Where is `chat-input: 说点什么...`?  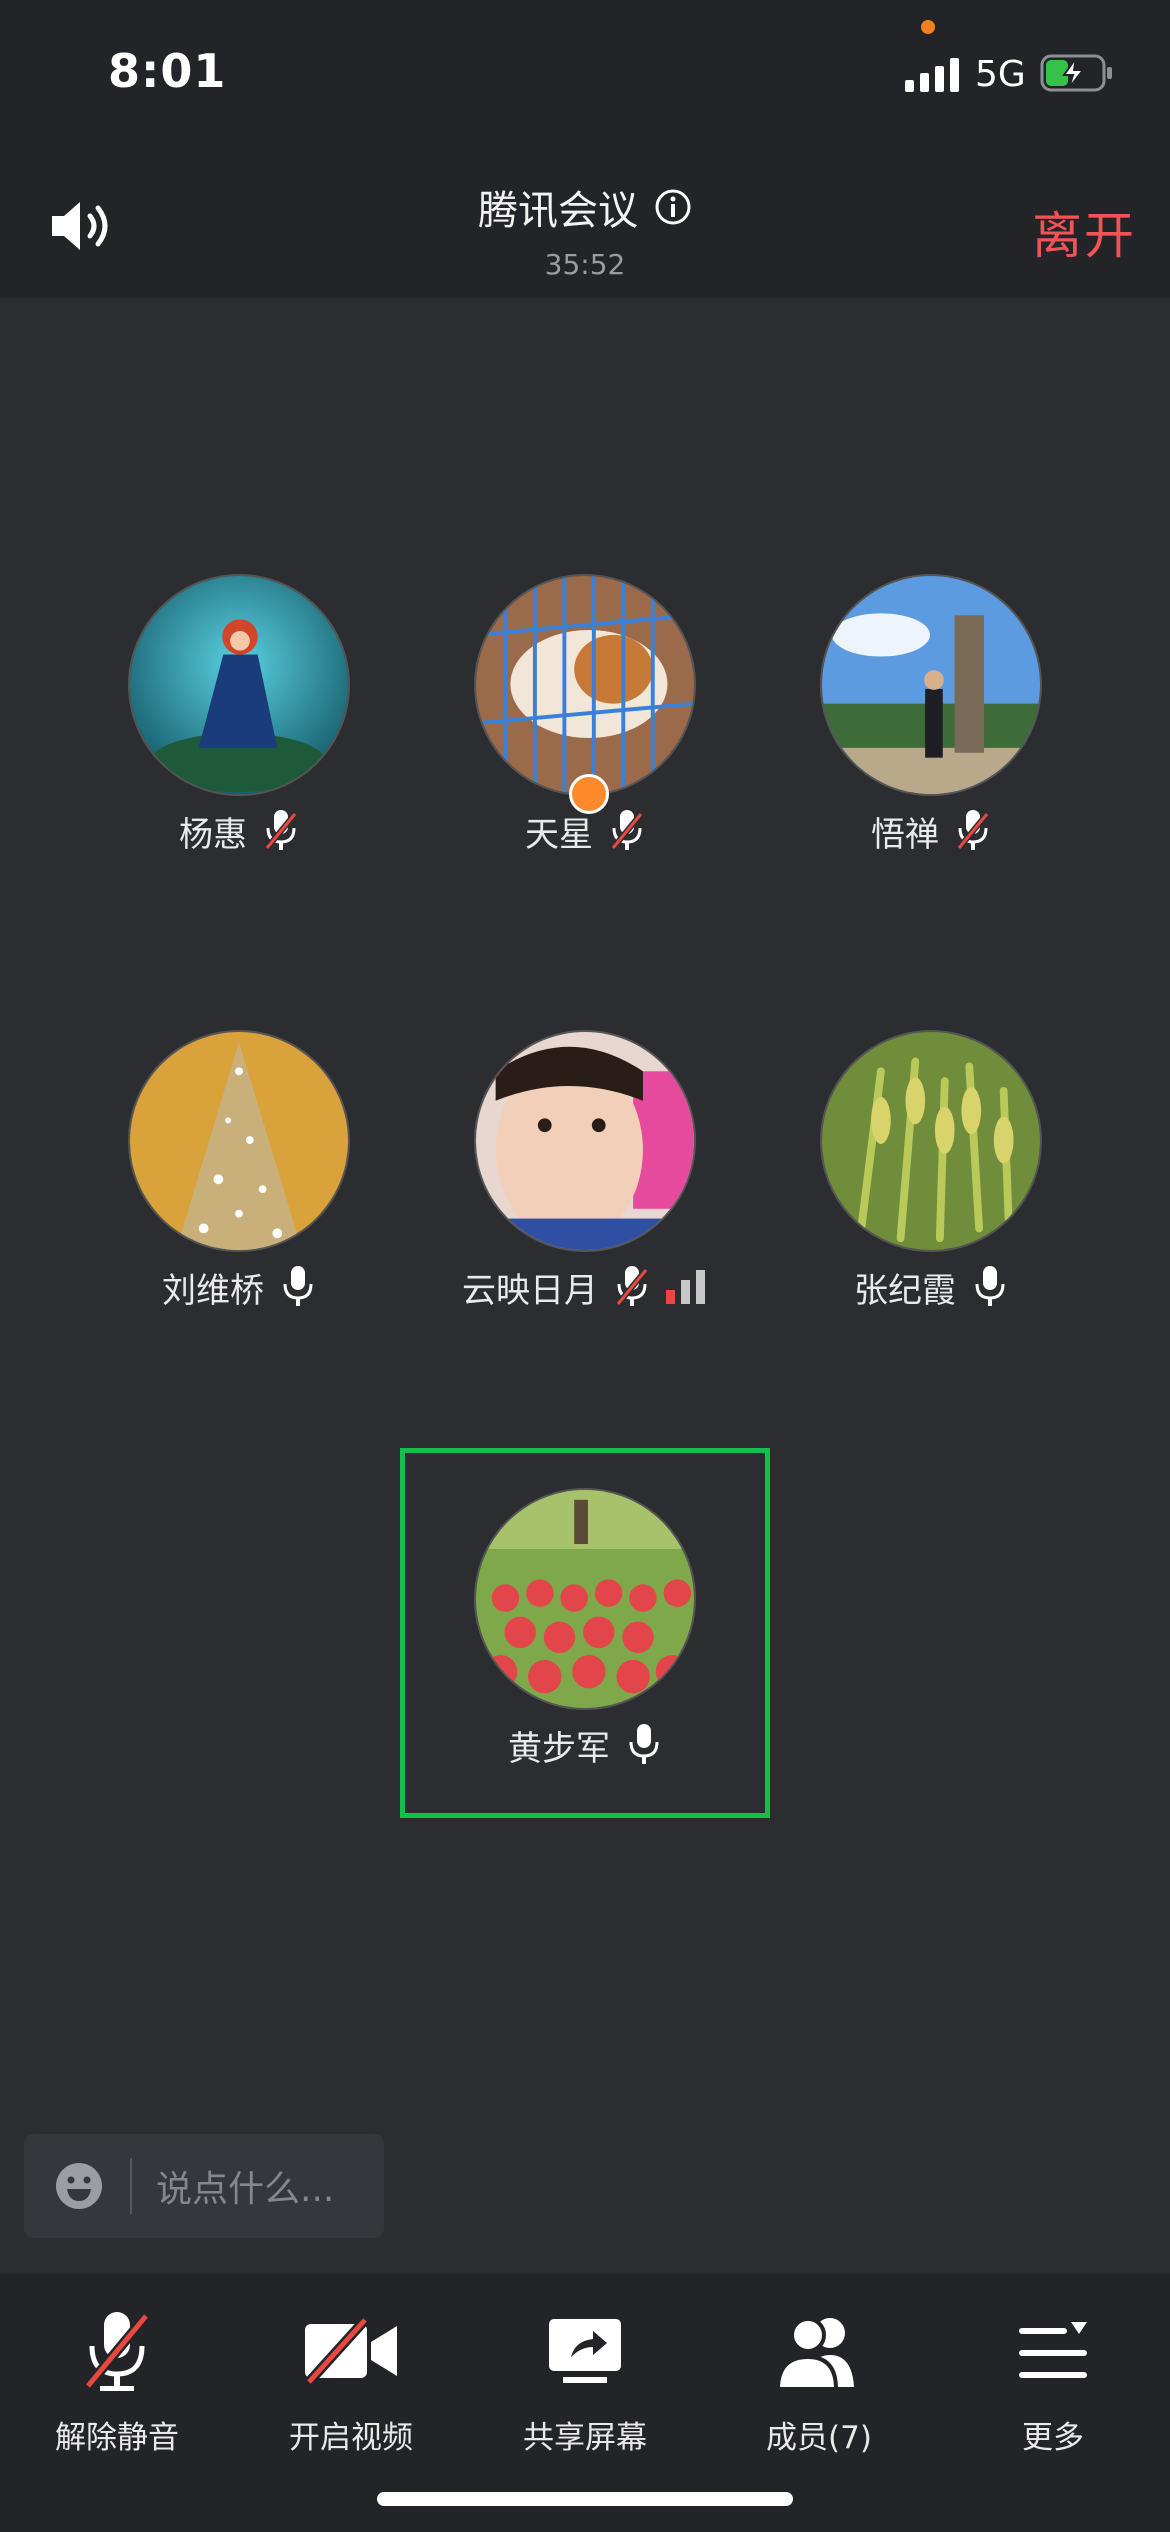
chat-input: 说点什么... is located at coordinates (204, 2186).